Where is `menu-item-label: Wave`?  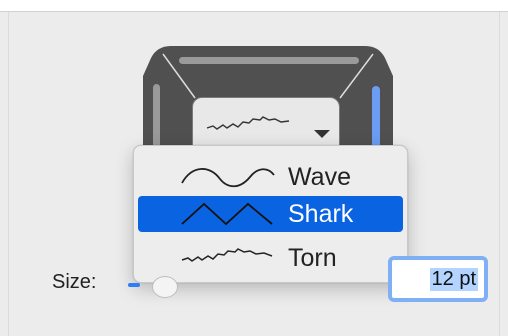
menu-item-label: Wave is located at coordinates (319, 177).